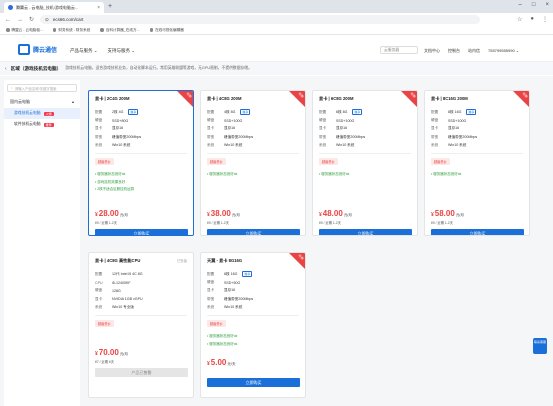 The width and height of the screenshot is (553, 406). Describe the element at coordinates (276, 6) in the screenshot. I see `browser-tabstrip: 腾翼云 - 云电脑_技机/游戏电脑云... × + – □ ×` at that location.